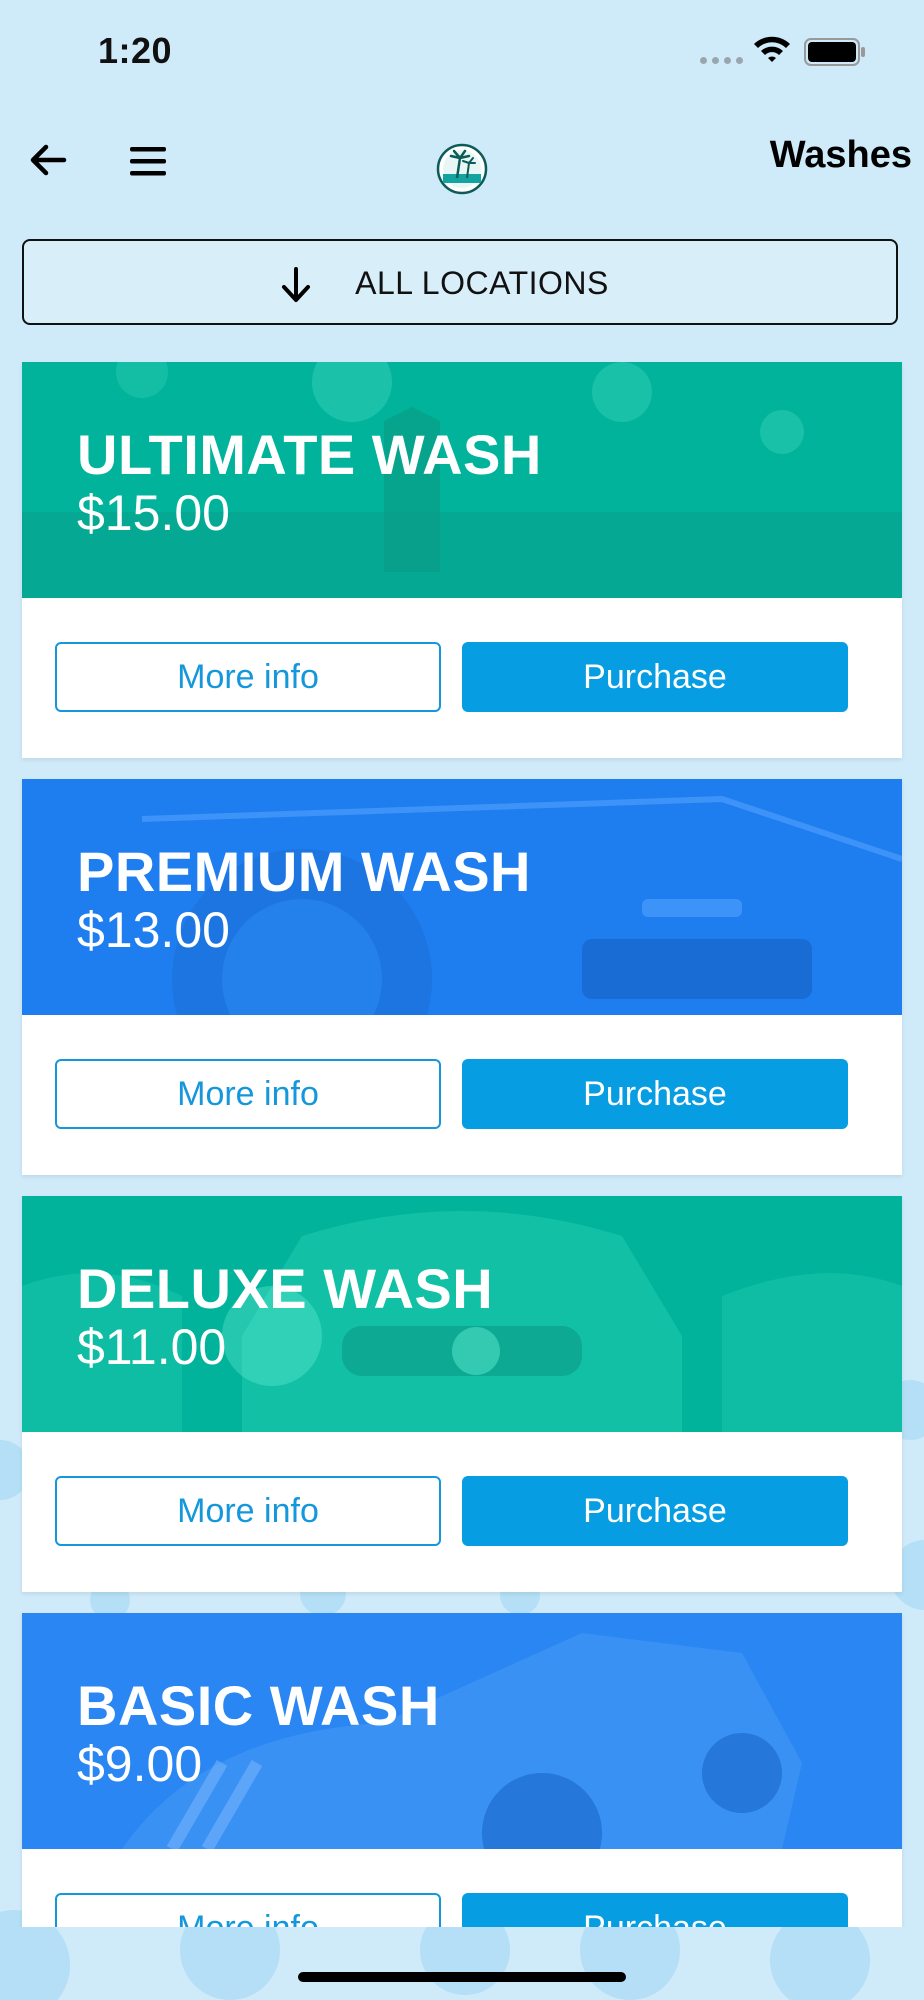 This screenshot has height=2000, width=924. Describe the element at coordinates (153, 930) in the screenshot. I see `wash-price: $13.00` at that location.